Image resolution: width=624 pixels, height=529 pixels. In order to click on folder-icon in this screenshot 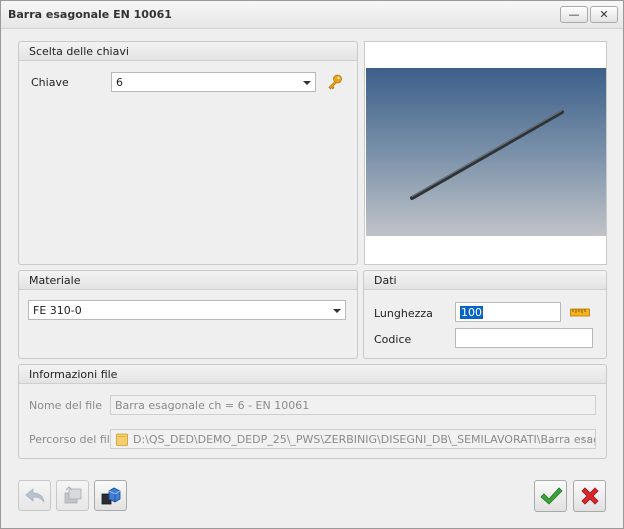, I will do `click(122, 439)`.